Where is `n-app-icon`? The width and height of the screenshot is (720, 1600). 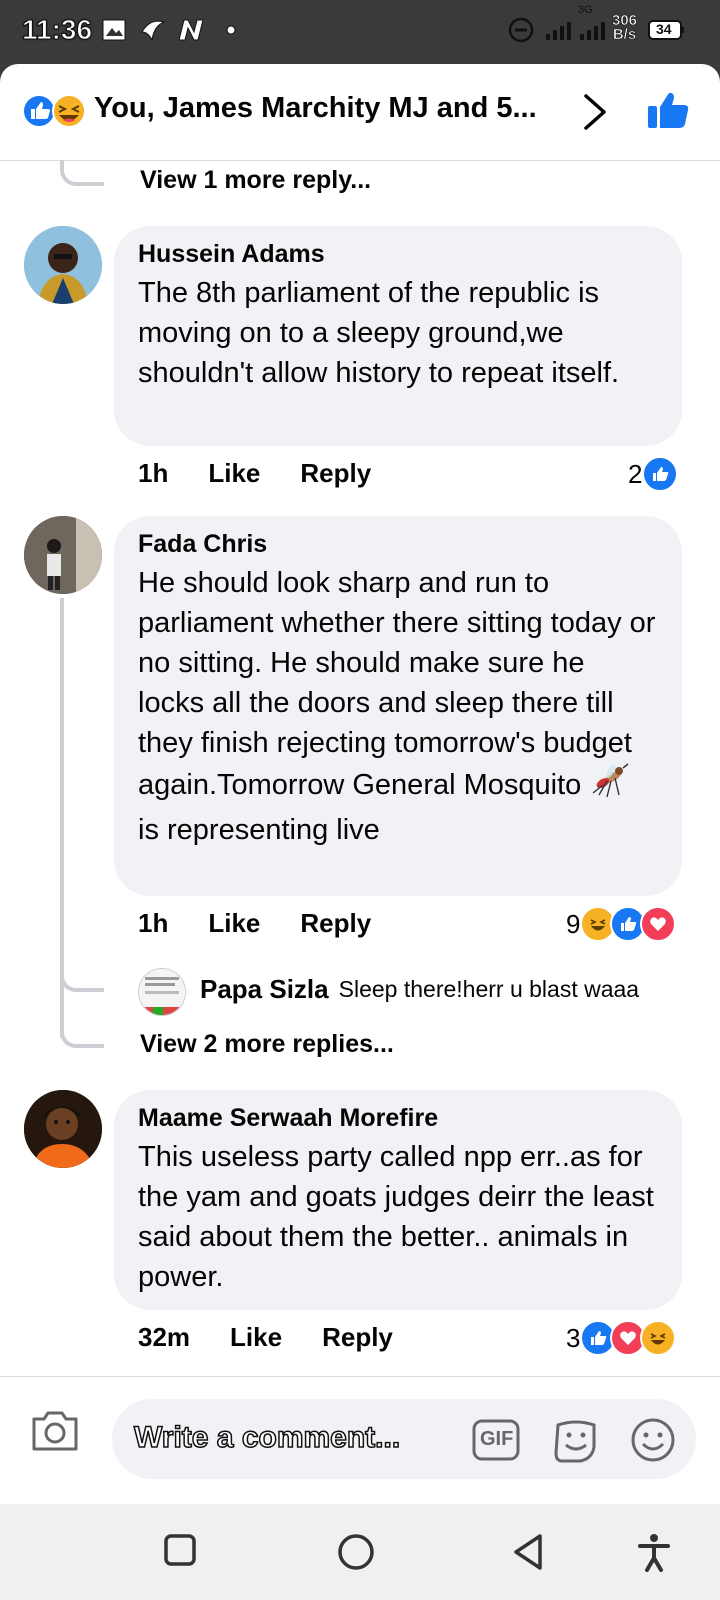 n-app-icon is located at coordinates (191, 30).